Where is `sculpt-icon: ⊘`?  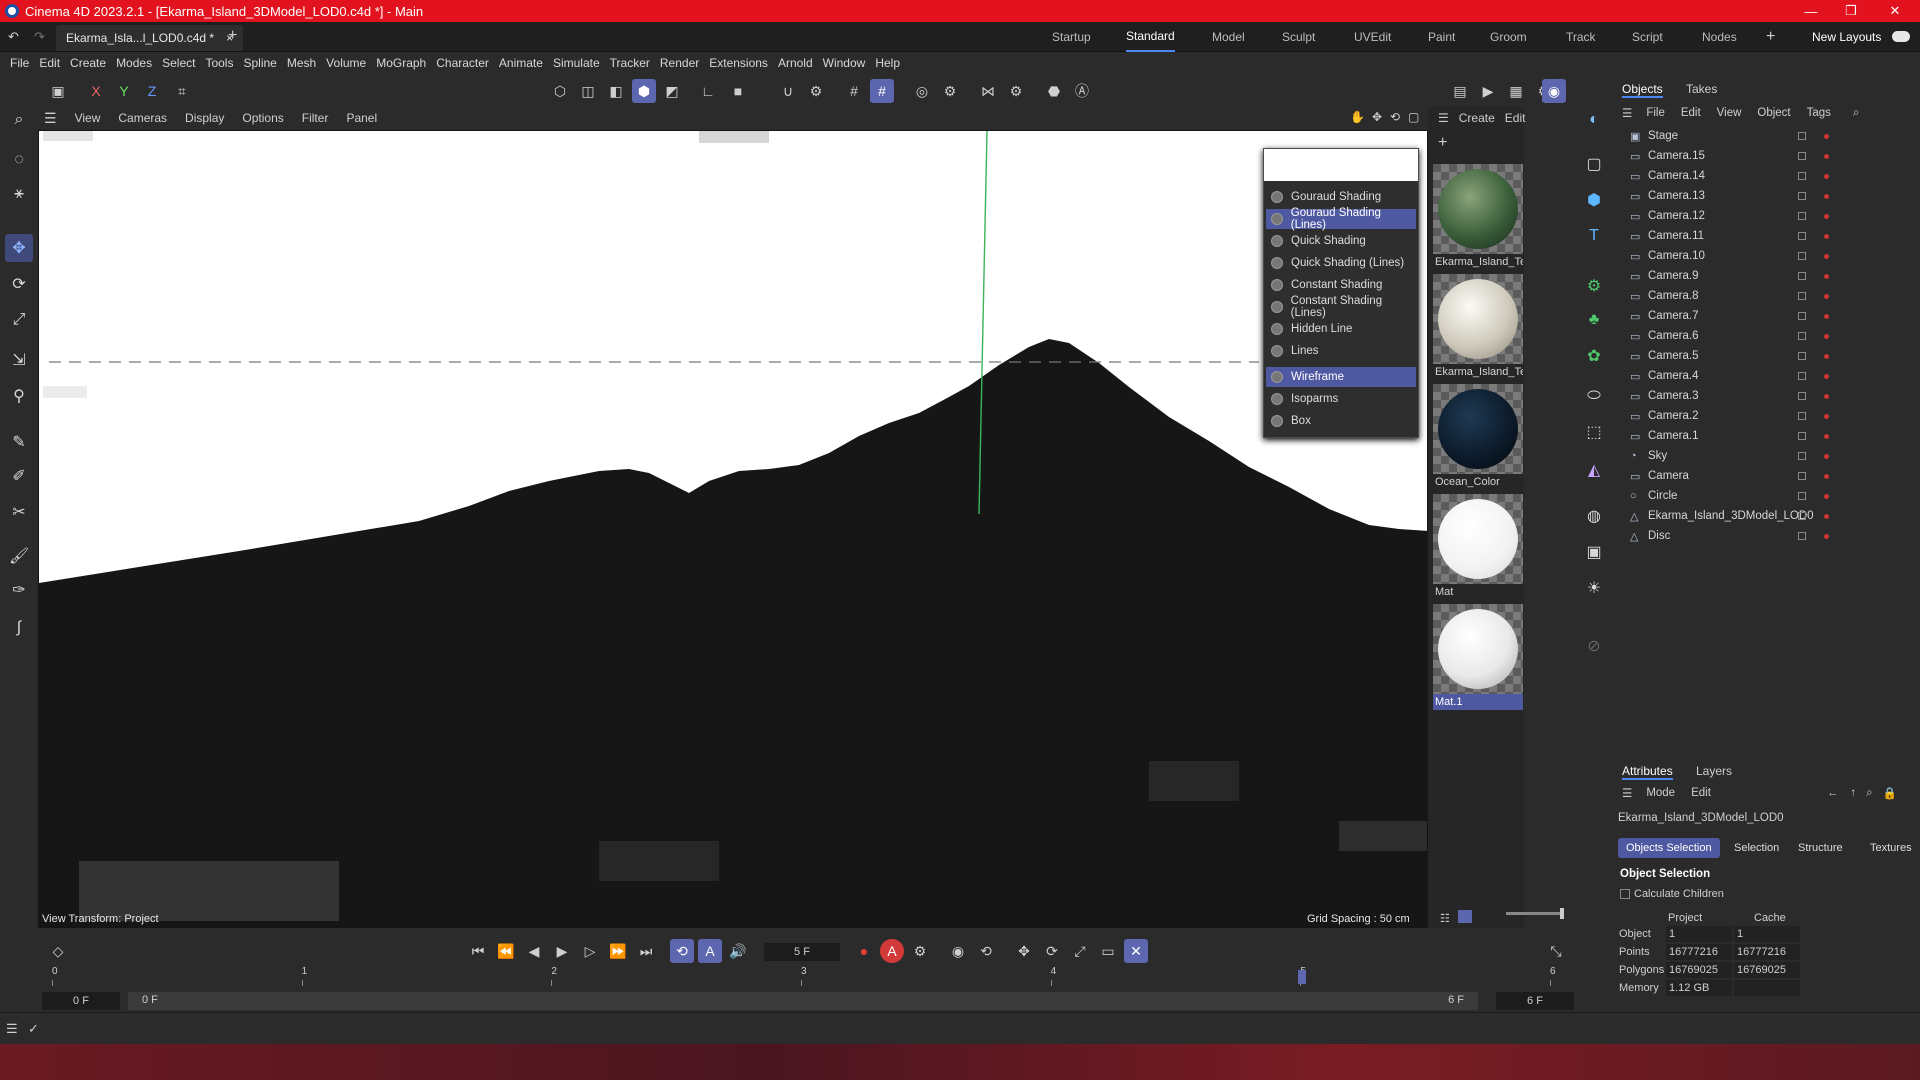 sculpt-icon: ⊘ is located at coordinates (1594, 646).